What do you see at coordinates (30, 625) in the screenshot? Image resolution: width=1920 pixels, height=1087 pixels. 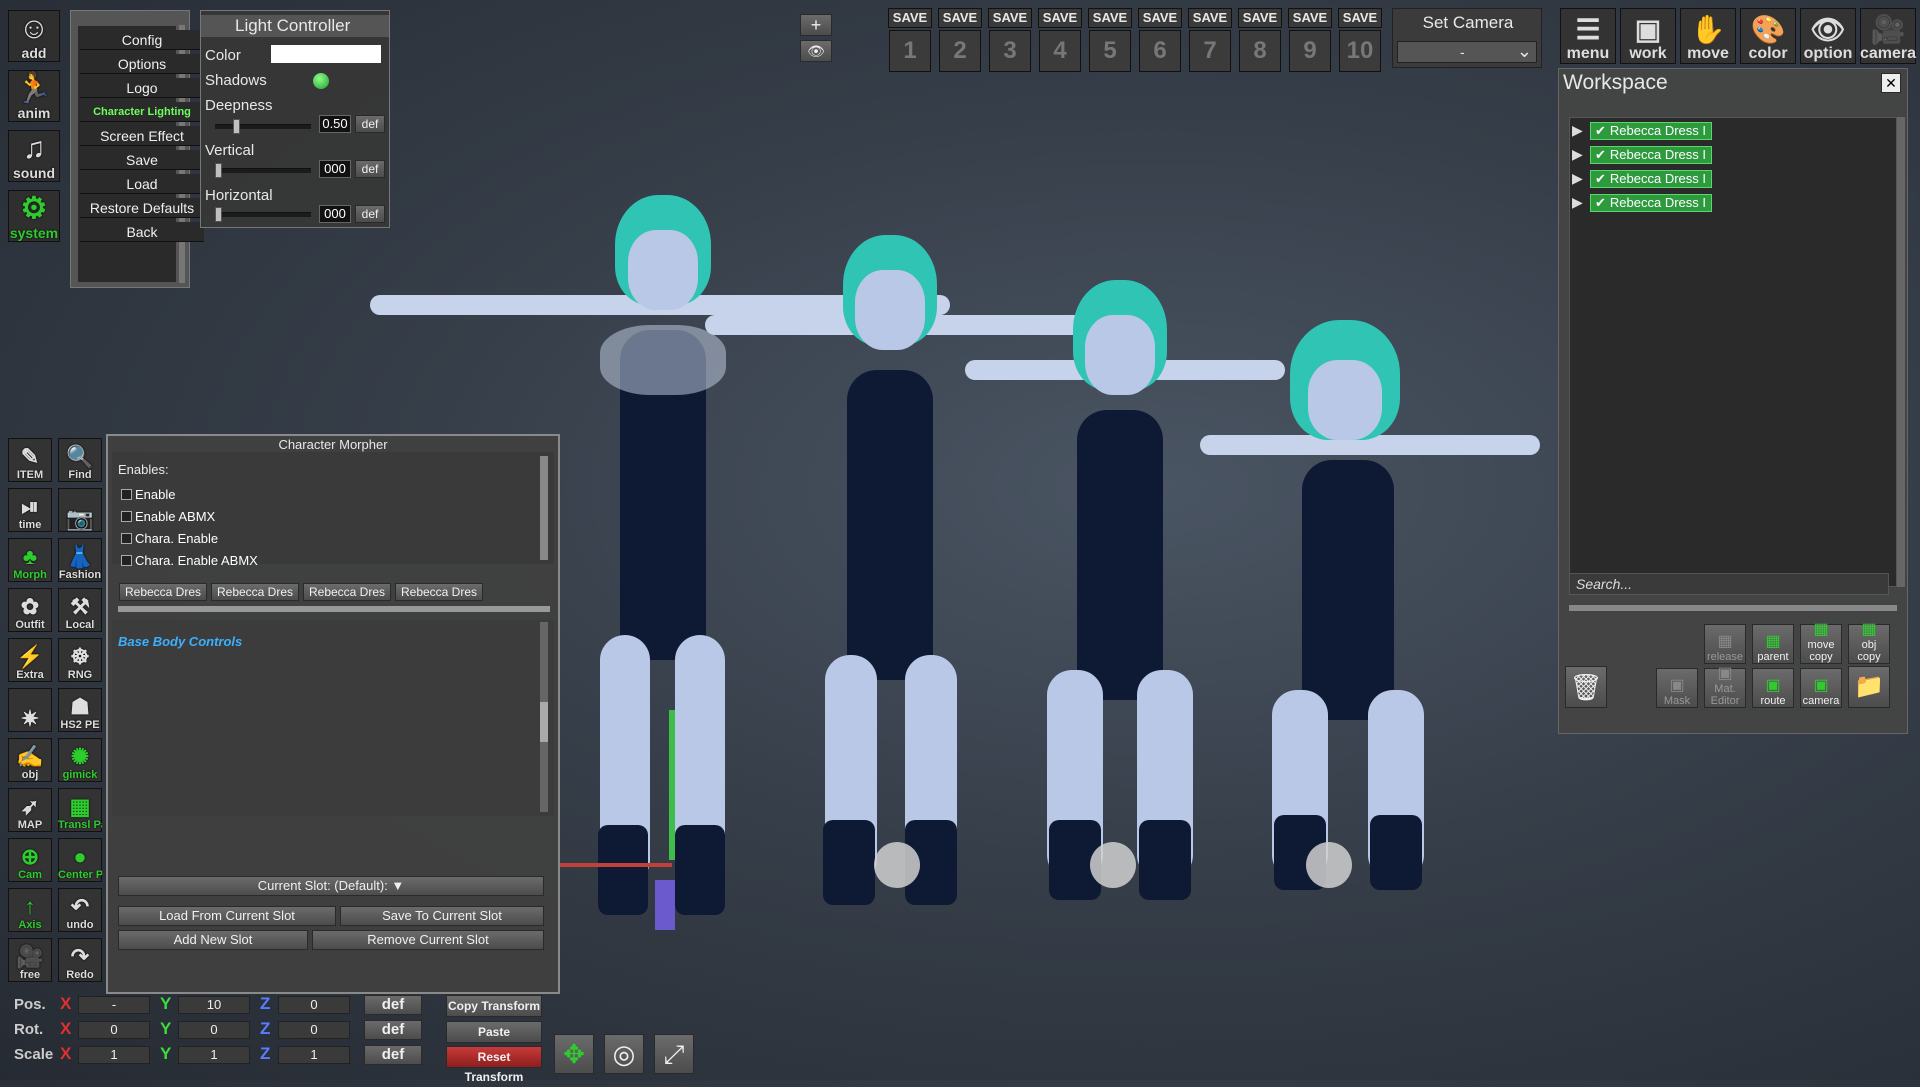 I see `tool-label: Outfit` at bounding box center [30, 625].